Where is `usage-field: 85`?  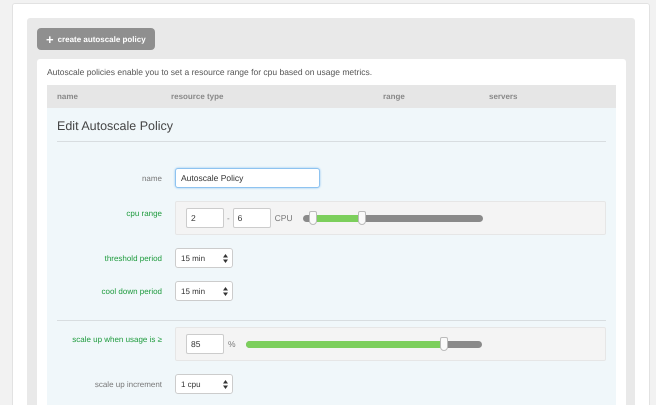
usage-field: 85 is located at coordinates (205, 344).